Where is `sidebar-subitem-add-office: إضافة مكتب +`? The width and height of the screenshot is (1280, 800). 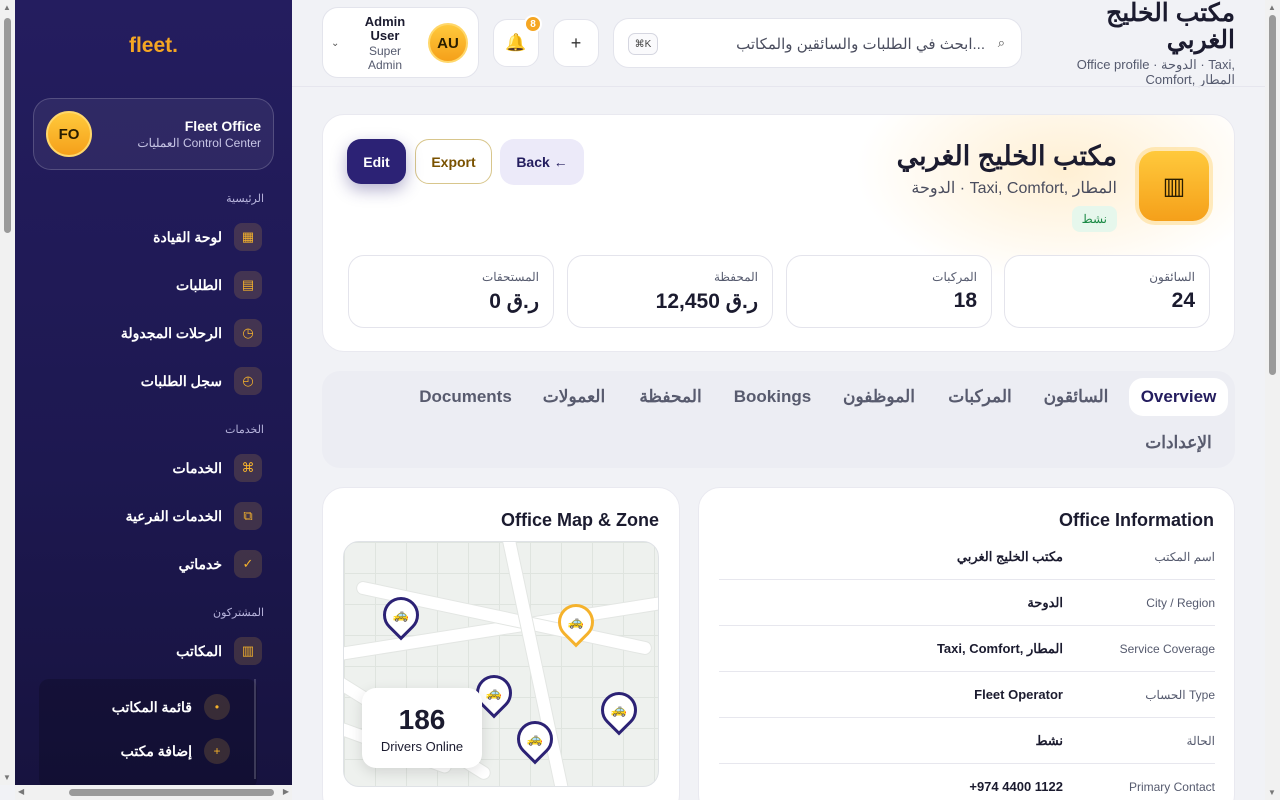 sidebar-subitem-add-office: إضافة مكتب + is located at coordinates (175, 751).